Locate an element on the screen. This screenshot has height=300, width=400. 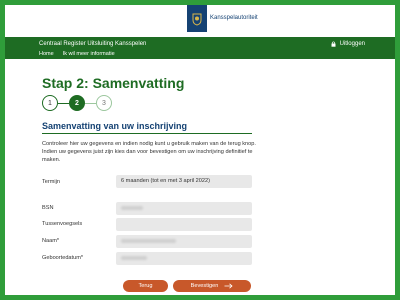
back-button: Terug is located at coordinates (145, 286).